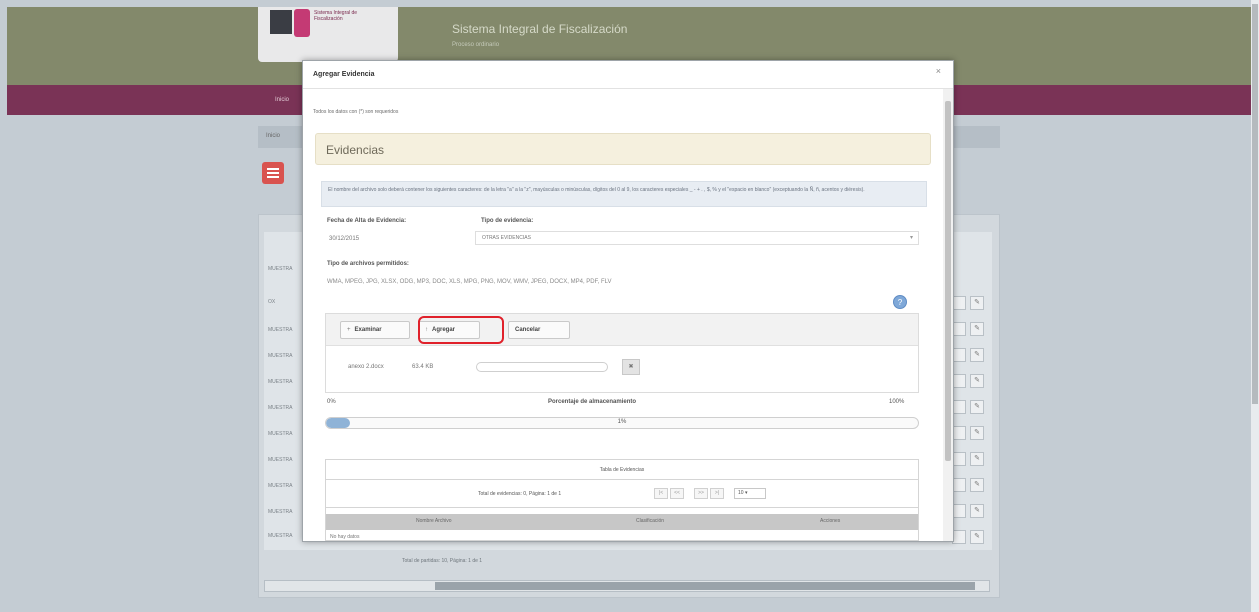 The width and height of the screenshot is (1259, 612). I want to click on app-logo: Sistema Integral de Fiscalización, so click(328, 34).